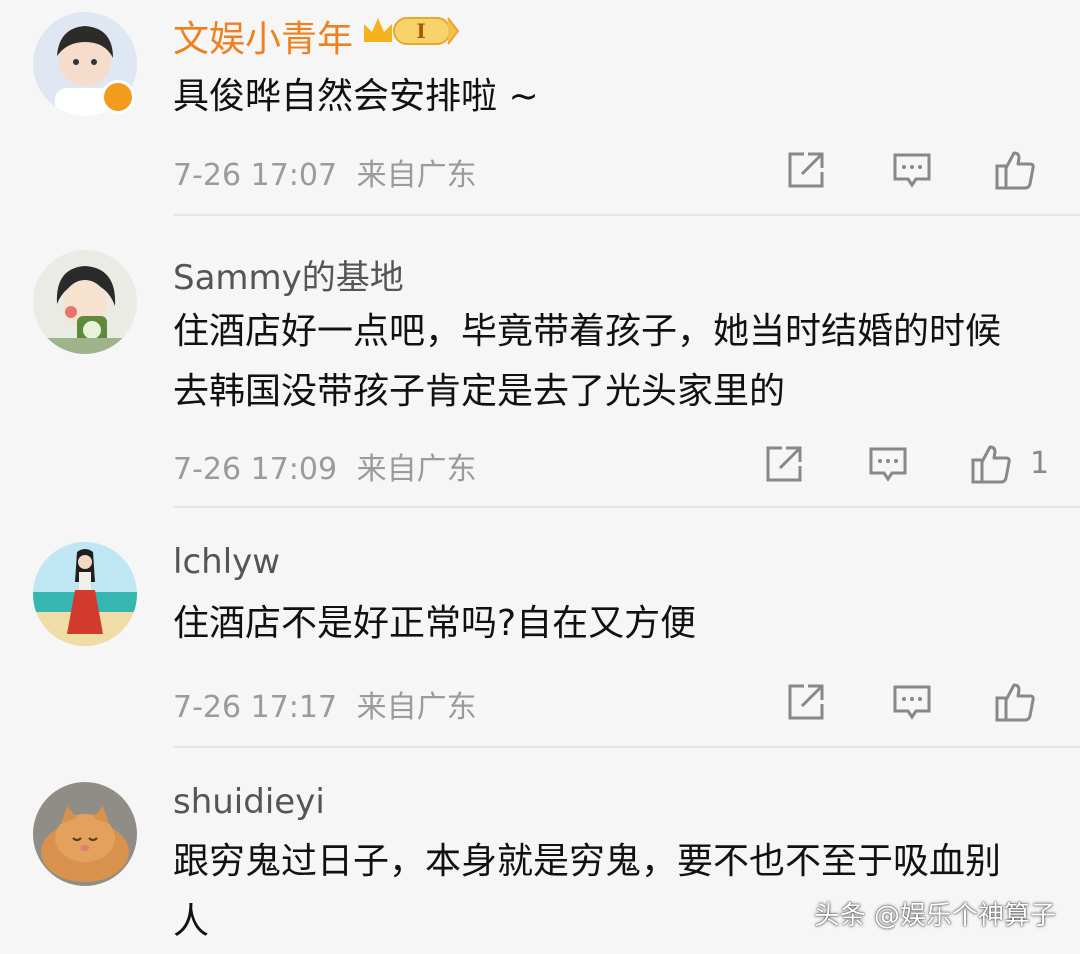  Describe the element at coordinates (435, 623) in the screenshot. I see `comment-content: 住酒店不是好正常吗?自在又方便` at that location.